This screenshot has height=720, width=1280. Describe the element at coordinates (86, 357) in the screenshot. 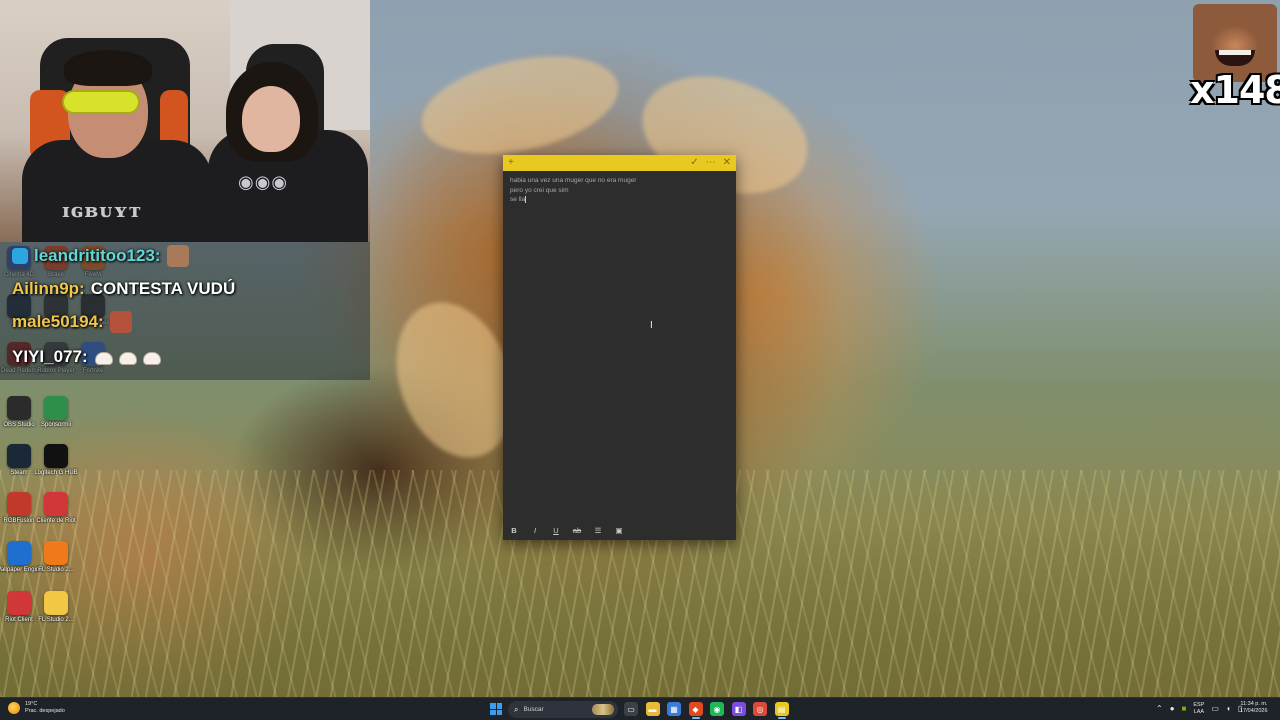

I see `chat-message: YIYI_077:` at that location.